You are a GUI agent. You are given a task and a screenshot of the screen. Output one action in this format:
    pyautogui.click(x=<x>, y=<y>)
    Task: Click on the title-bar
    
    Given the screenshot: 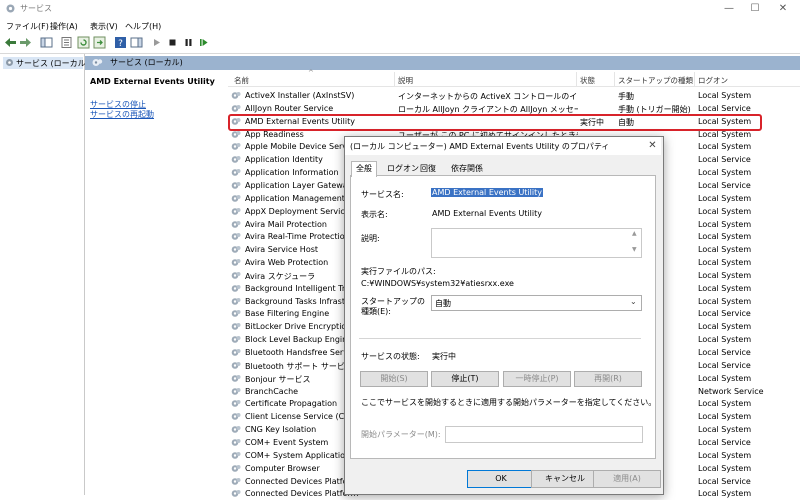 What is the action you would take?
    pyautogui.click(x=400, y=9)
    